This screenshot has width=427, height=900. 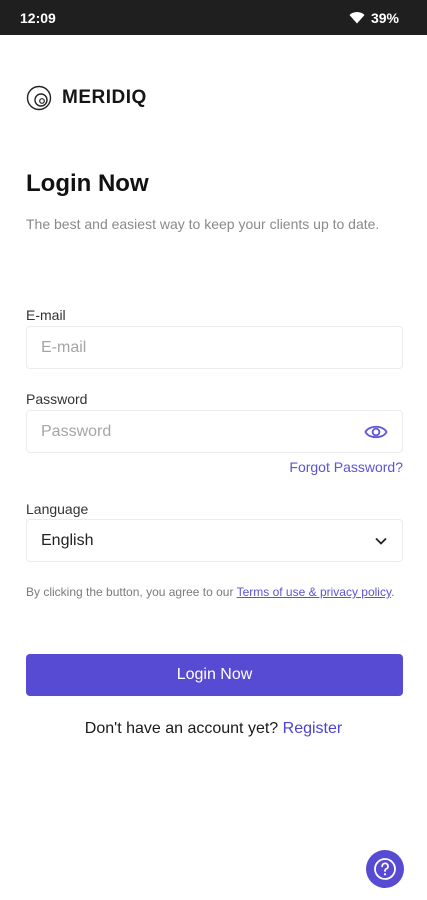 What do you see at coordinates (39, 98) in the screenshot?
I see `meridiq-logo-mark-icon` at bounding box center [39, 98].